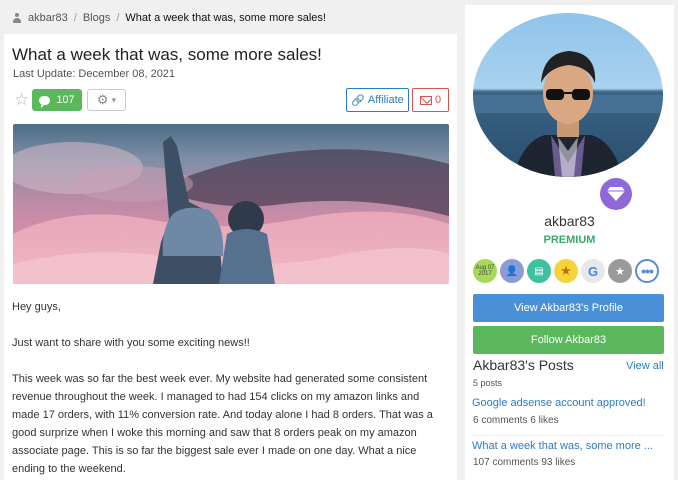 The width and height of the screenshot is (678, 480). What do you see at coordinates (167, 54) in the screenshot?
I see `post-title: What a week that was, some more sales!` at bounding box center [167, 54].